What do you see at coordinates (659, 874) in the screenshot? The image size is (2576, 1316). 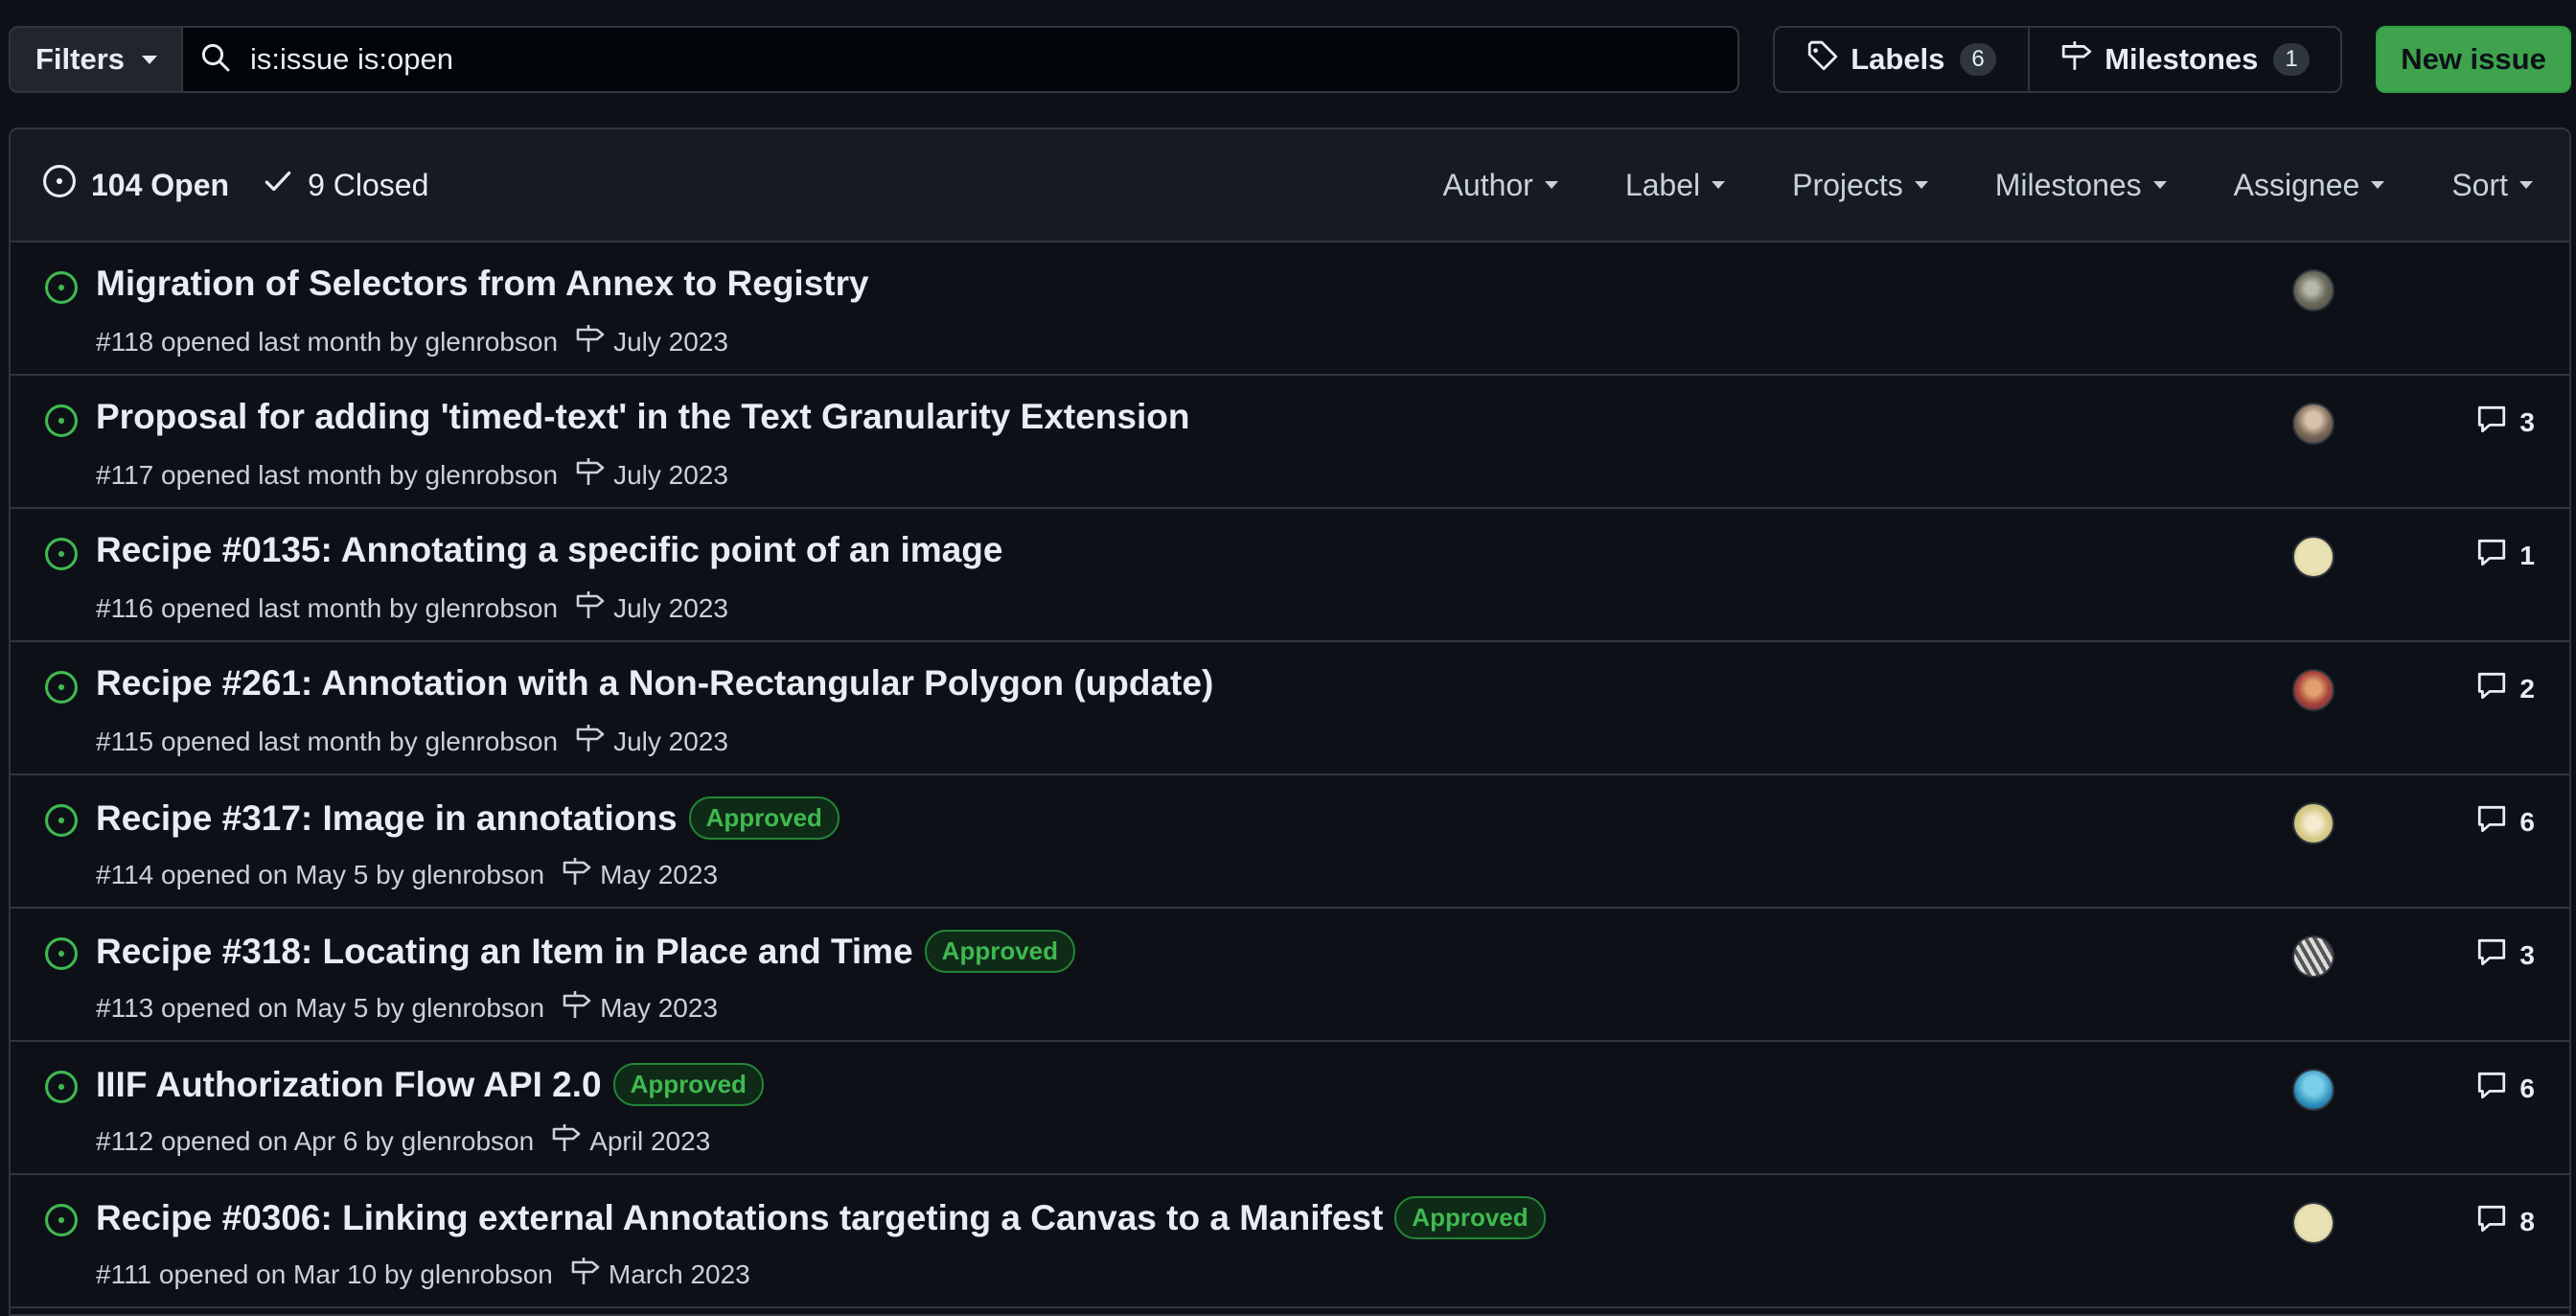 I see `issue-milestone-label: May 2023` at bounding box center [659, 874].